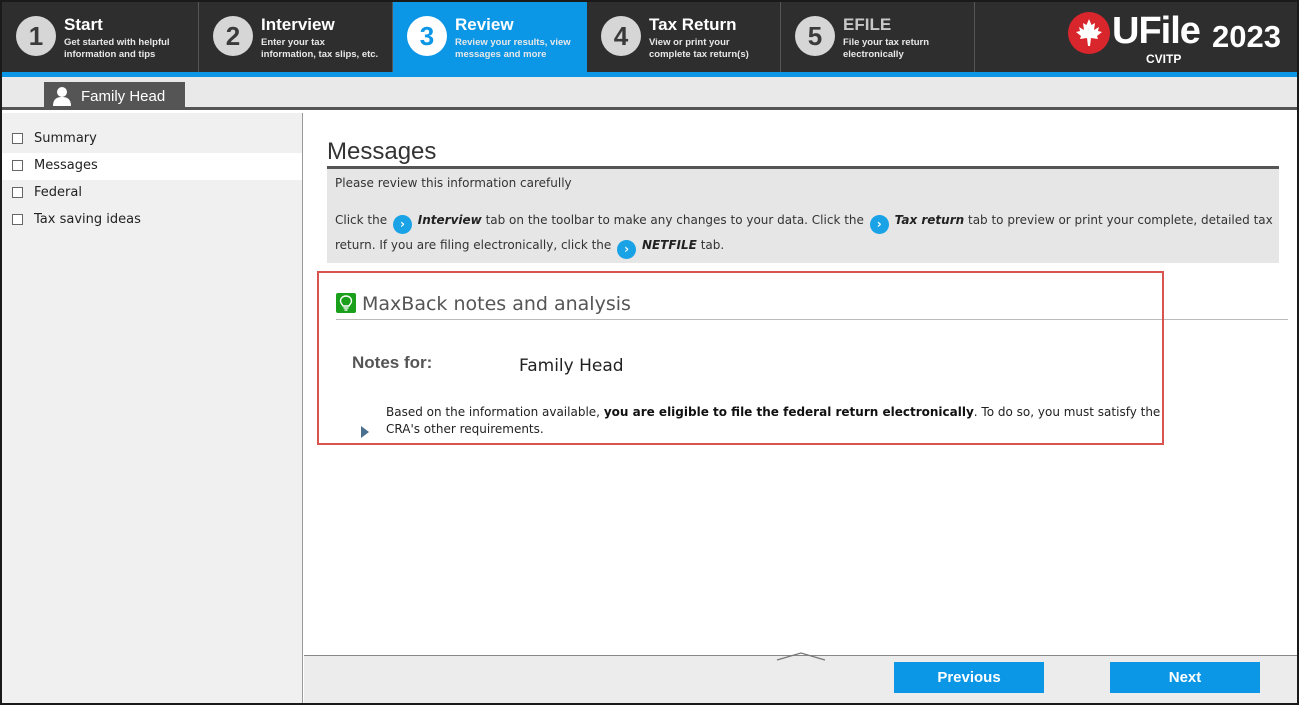  Describe the element at coordinates (450, 220) in the screenshot. I see `interview-link: Interview` at that location.